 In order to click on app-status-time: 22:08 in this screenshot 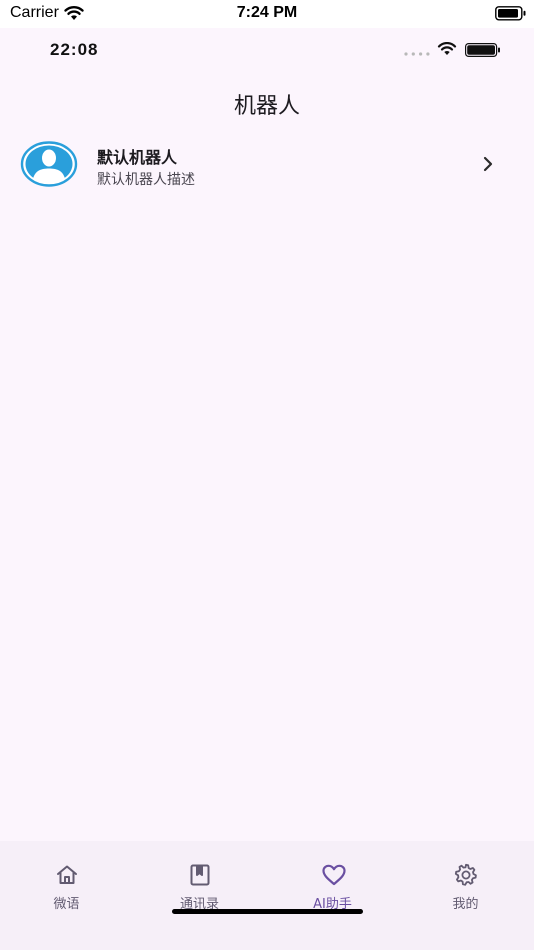, I will do `click(74, 49)`.